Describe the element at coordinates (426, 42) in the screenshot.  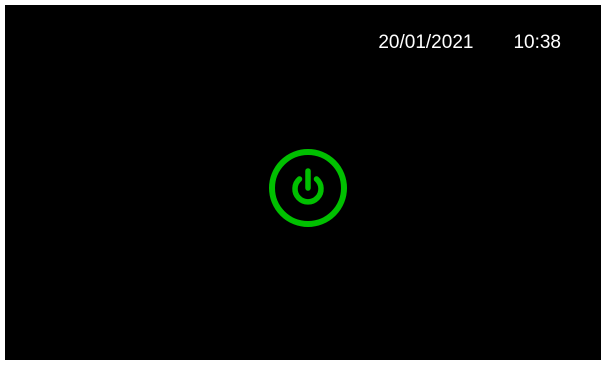
I see `date-label: 20/01/2021` at that location.